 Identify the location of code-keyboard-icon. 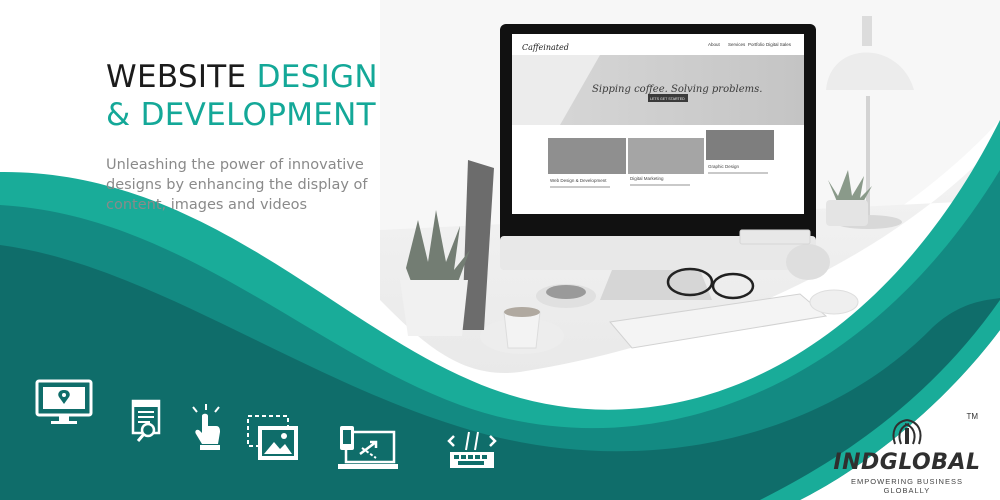
(472, 450).